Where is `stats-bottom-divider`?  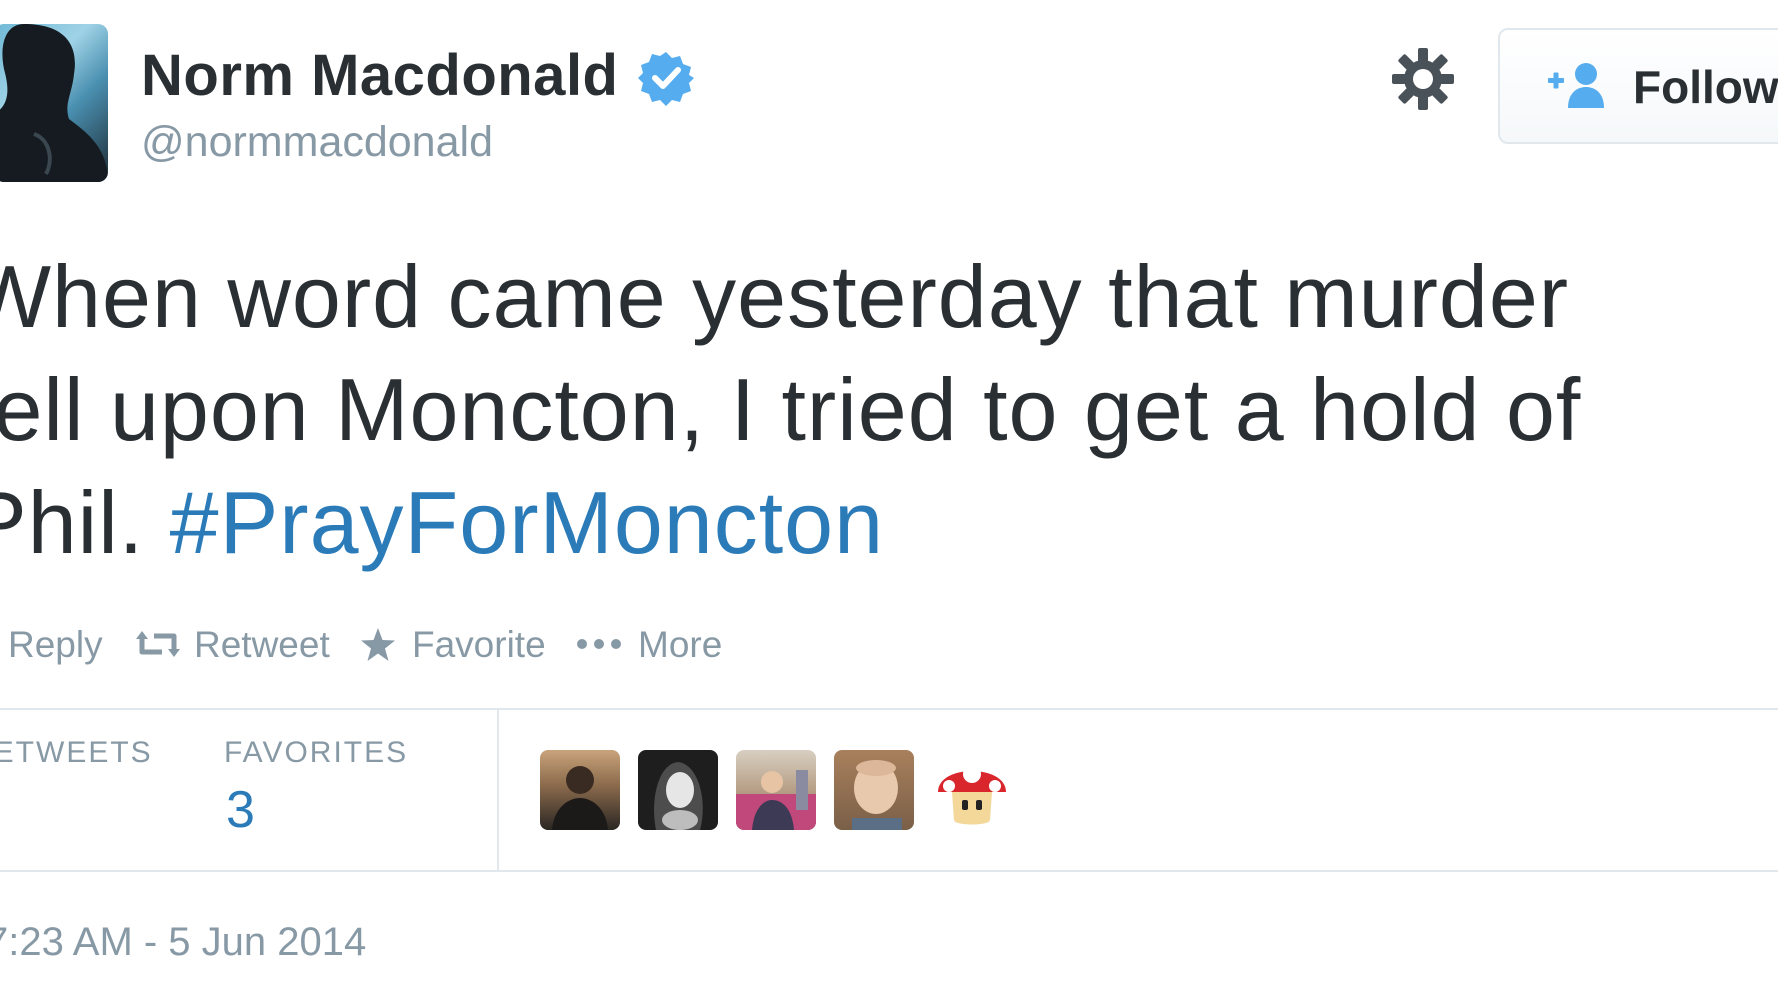 stats-bottom-divider is located at coordinates (889, 871).